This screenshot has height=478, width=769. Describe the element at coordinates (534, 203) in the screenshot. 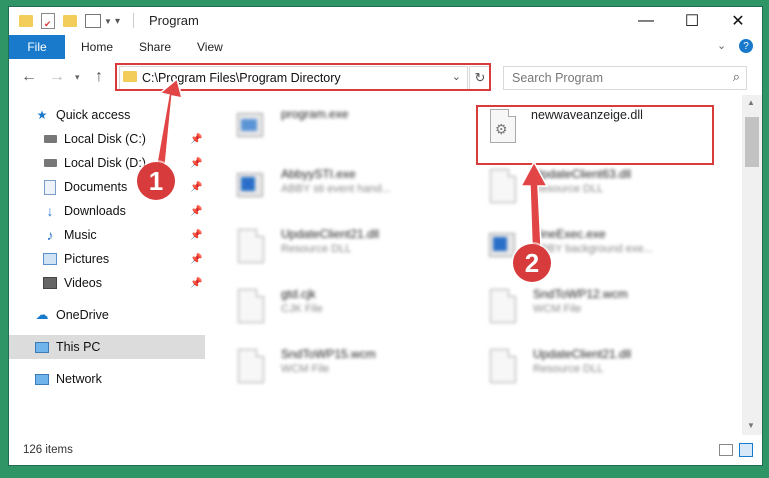

I see `arrow-2-icon` at that location.